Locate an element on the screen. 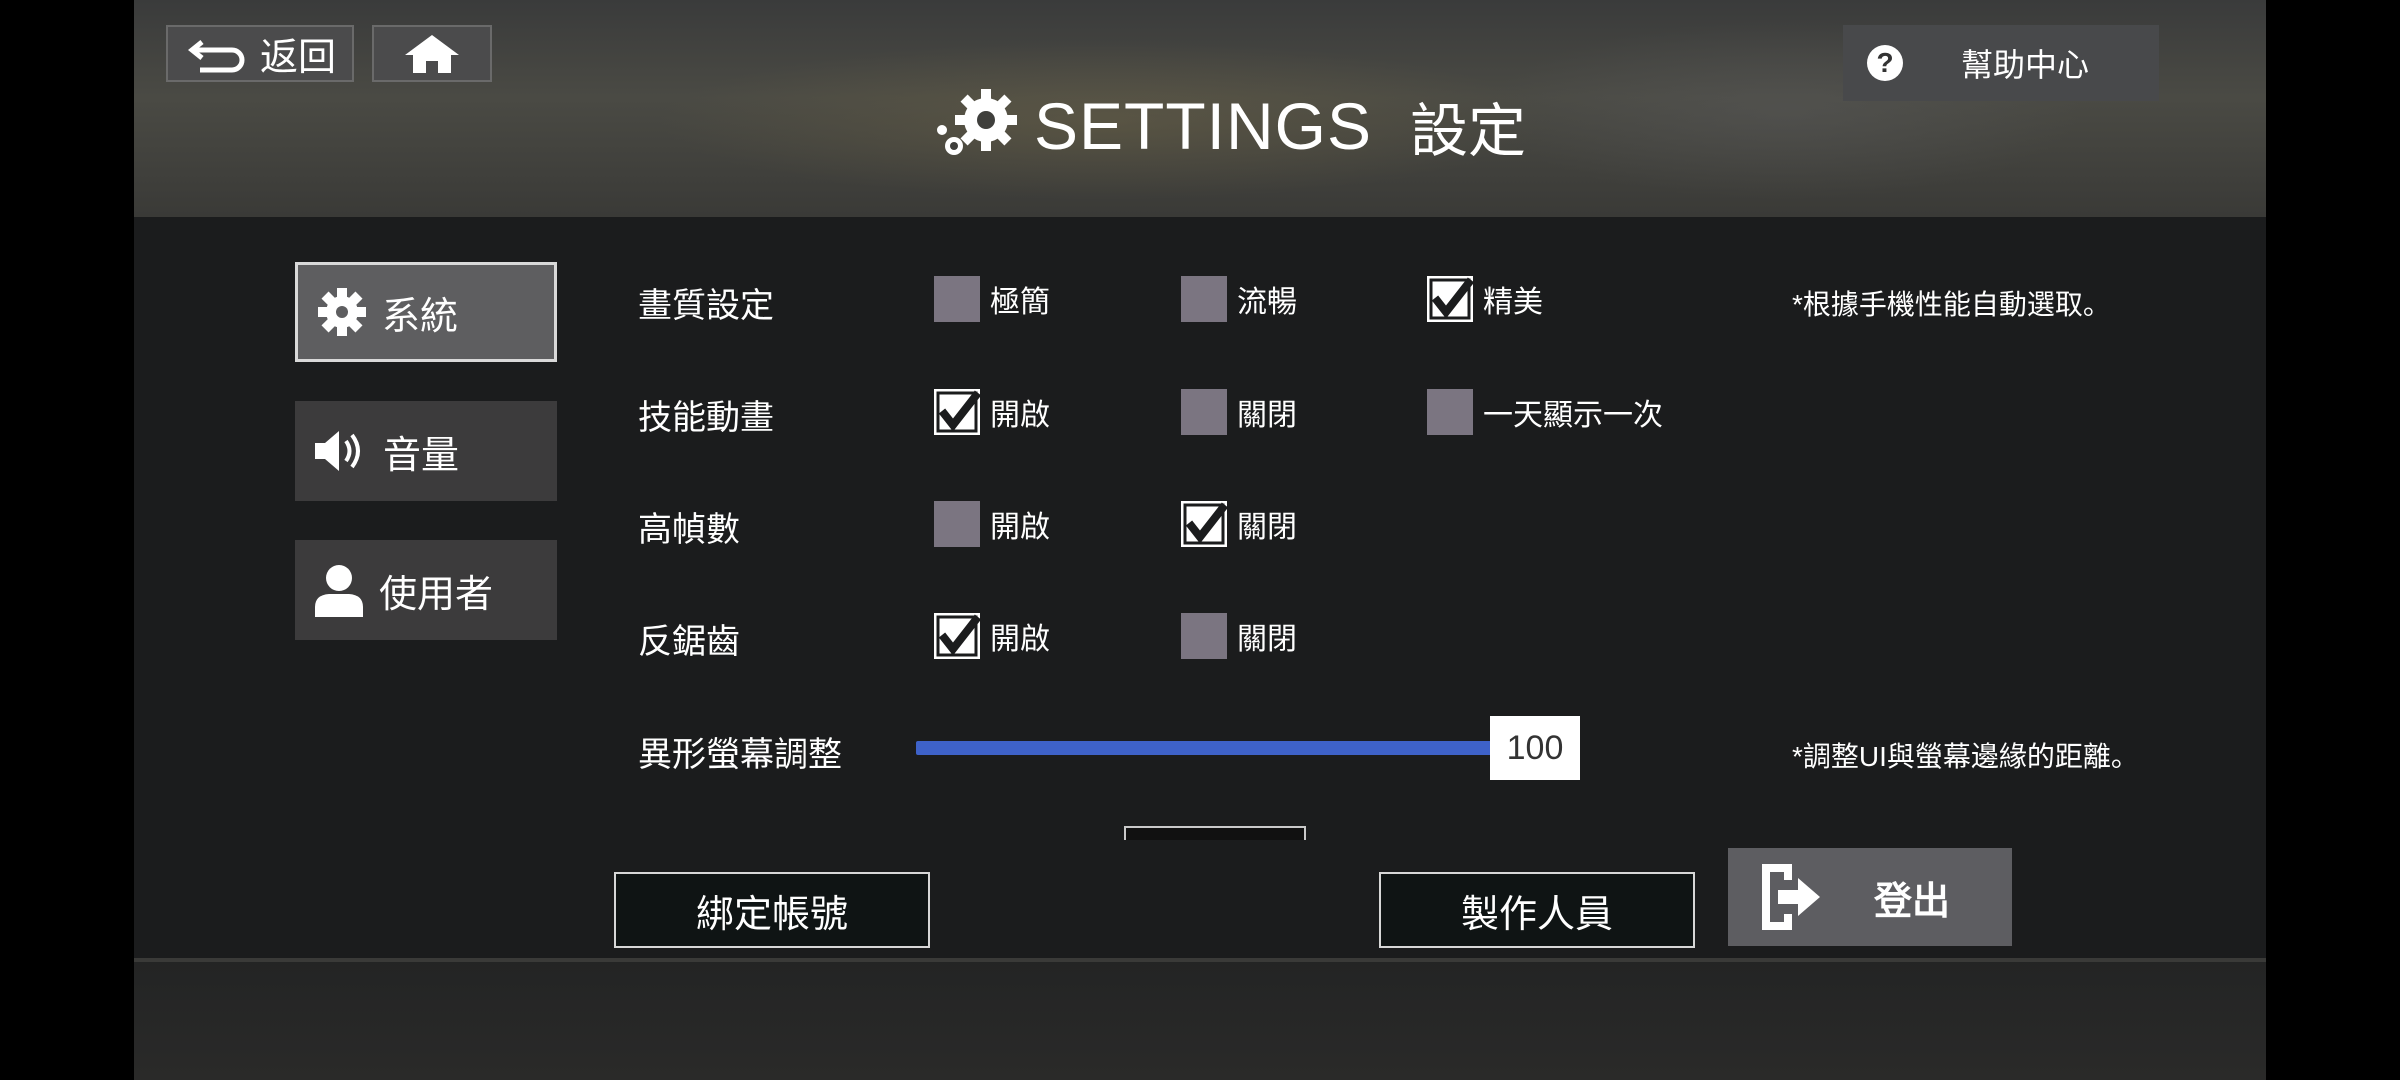 The height and width of the screenshot is (1080, 2400). antialias-option-on: 開啟 is located at coordinates (992, 636).